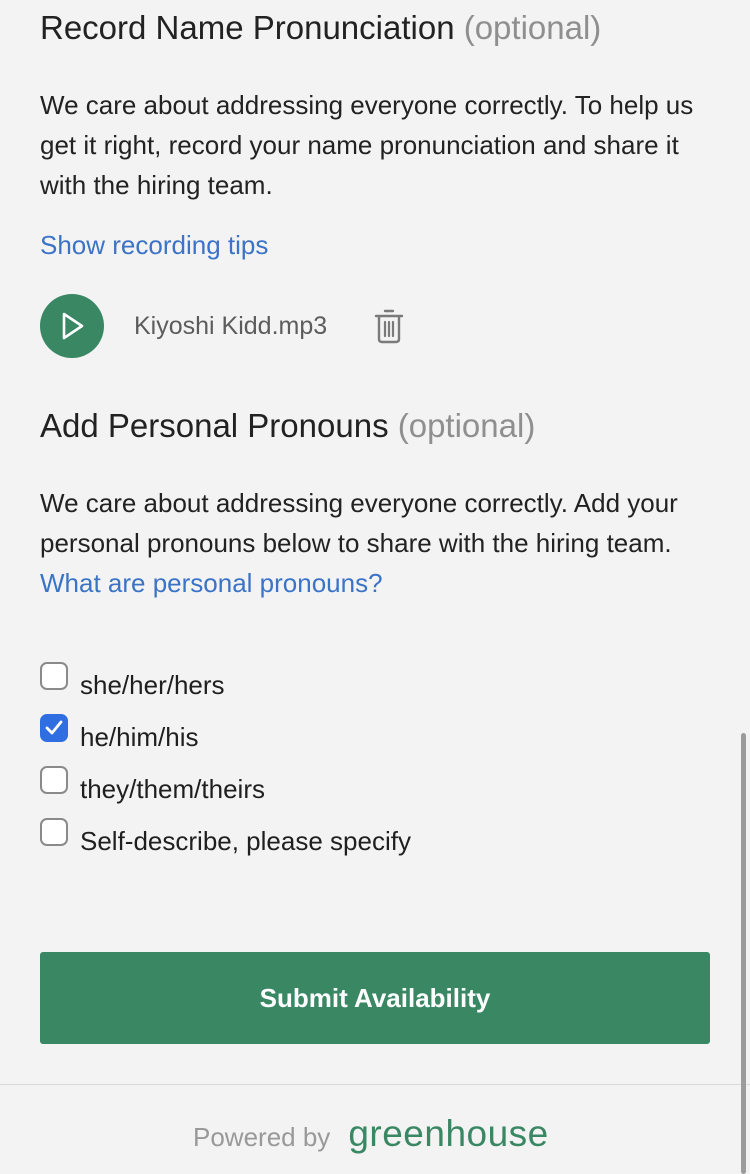  I want to click on audio-recording-row: Kiyoshi Kidd.mp3, so click(222, 326).